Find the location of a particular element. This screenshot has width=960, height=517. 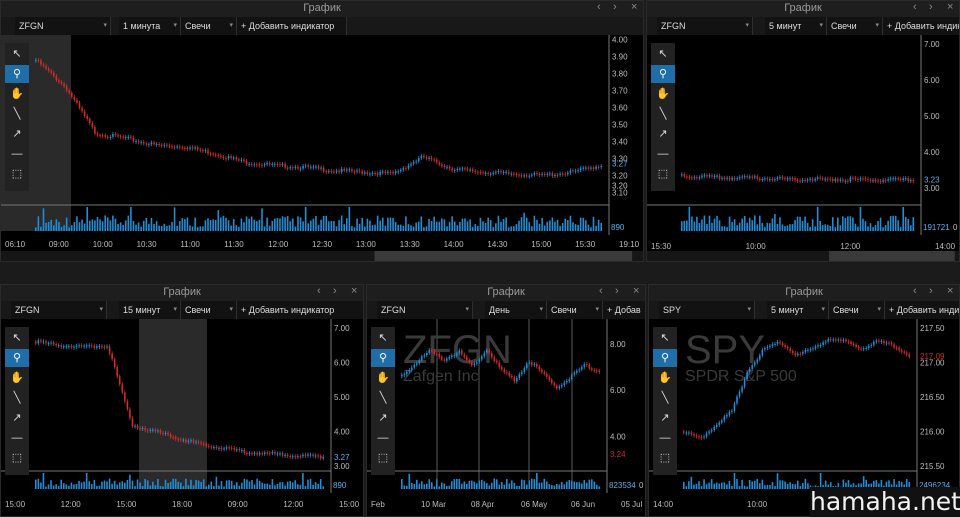

interval-select: День is located at coordinates (516, 310).